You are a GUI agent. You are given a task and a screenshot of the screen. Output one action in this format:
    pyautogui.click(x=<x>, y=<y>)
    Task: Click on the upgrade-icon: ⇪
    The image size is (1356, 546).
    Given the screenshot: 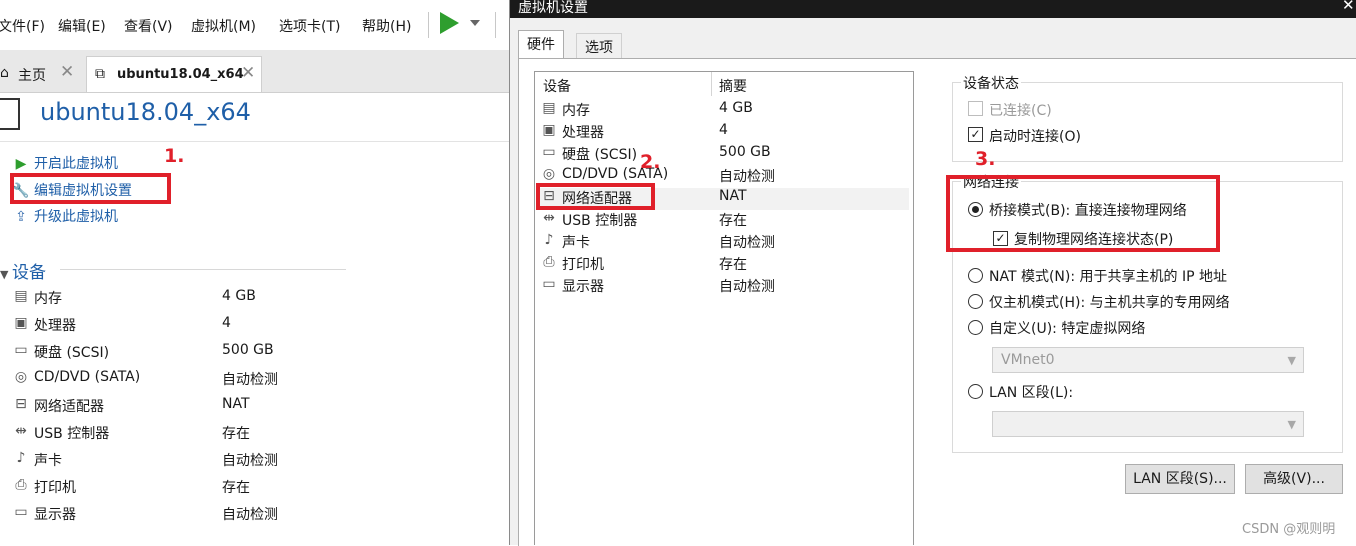 What is the action you would take?
    pyautogui.click(x=21, y=217)
    